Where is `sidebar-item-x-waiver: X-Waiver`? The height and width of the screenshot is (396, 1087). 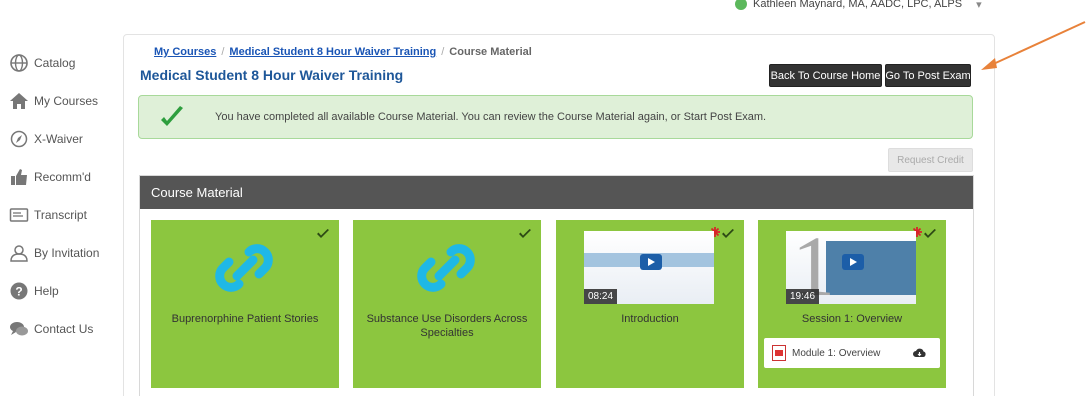 sidebar-item-x-waiver: X-Waiver is located at coordinates (45, 139).